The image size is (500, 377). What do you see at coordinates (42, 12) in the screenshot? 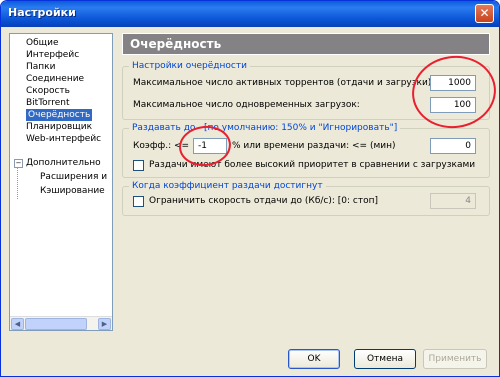
I see `window-title: Настройки` at bounding box center [42, 12].